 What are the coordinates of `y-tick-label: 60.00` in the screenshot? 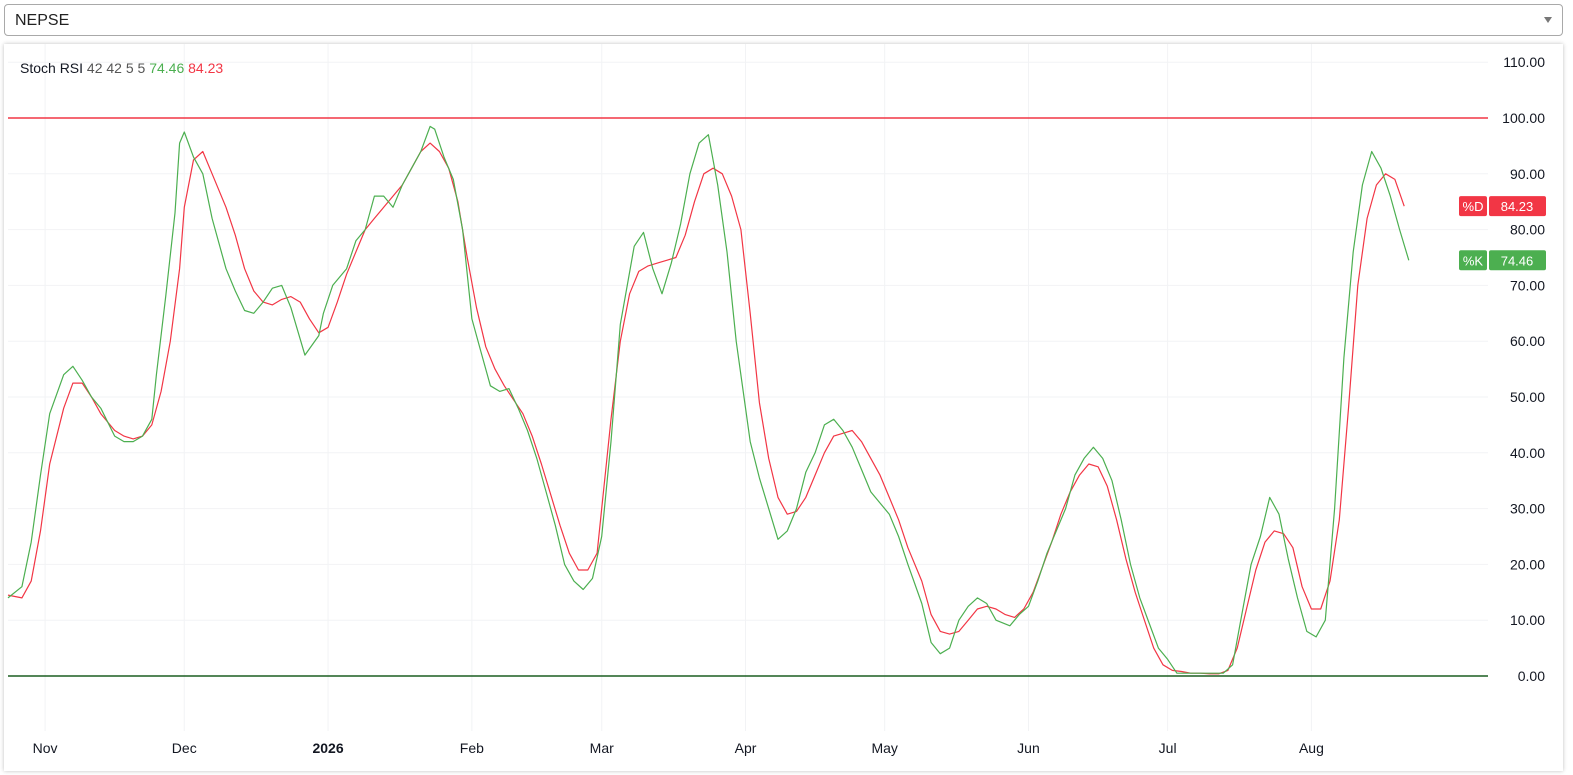 It's located at (1527, 341).